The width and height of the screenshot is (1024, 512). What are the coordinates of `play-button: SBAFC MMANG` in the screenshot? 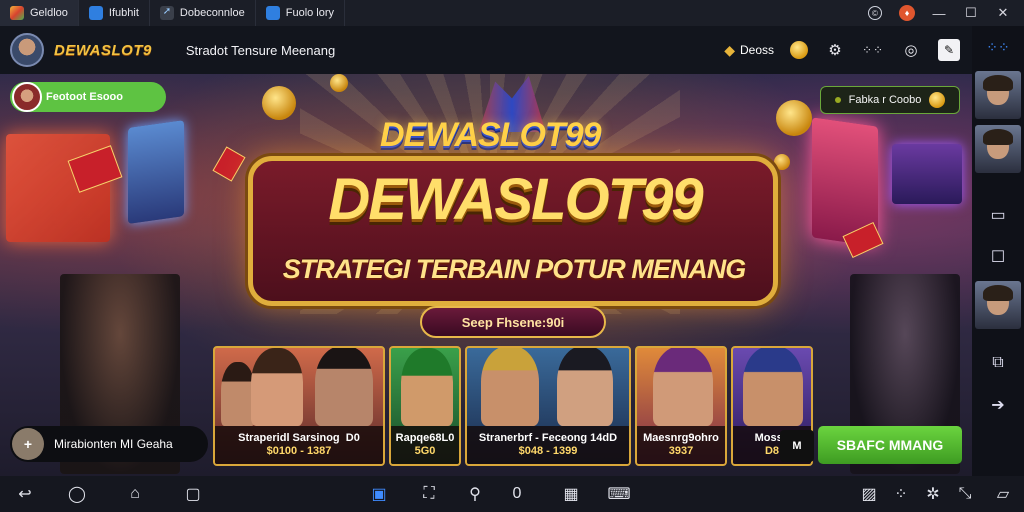 It's located at (890, 445).